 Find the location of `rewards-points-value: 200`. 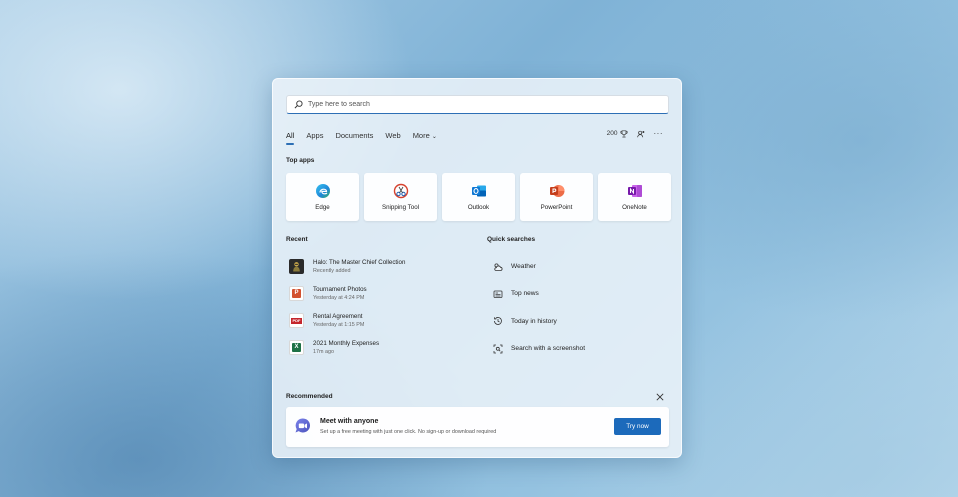

rewards-points-value: 200 is located at coordinates (612, 133).